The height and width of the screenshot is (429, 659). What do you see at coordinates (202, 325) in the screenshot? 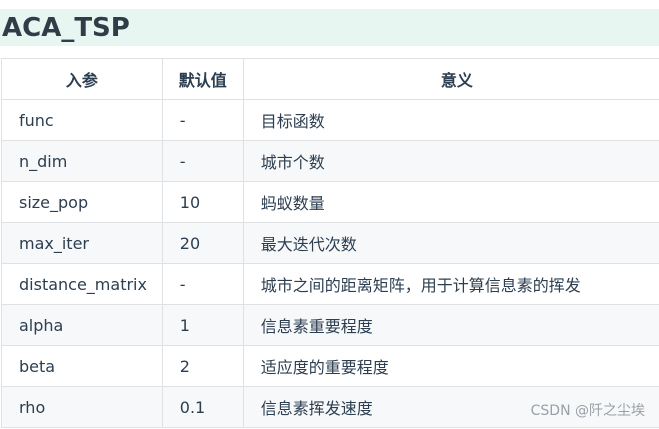
I see `param-default: 1` at bounding box center [202, 325].